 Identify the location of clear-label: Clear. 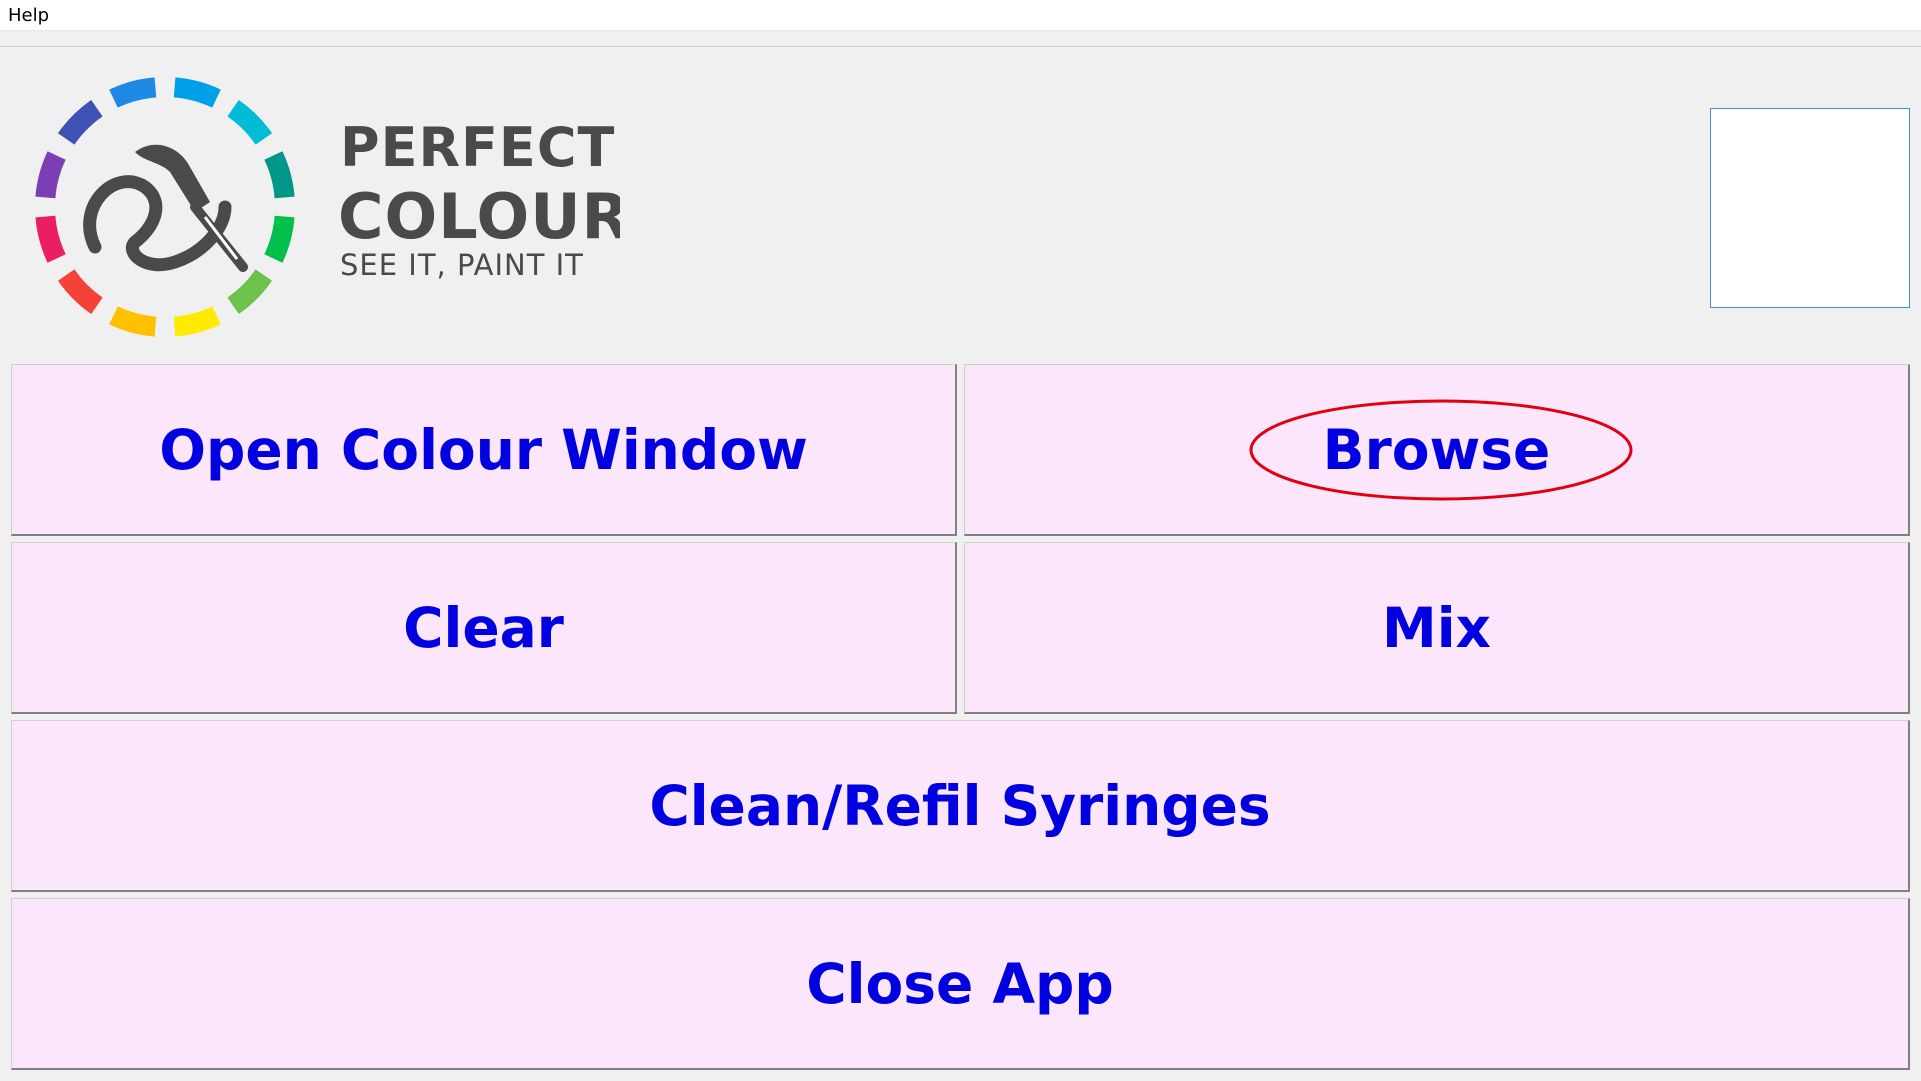
(483, 627).